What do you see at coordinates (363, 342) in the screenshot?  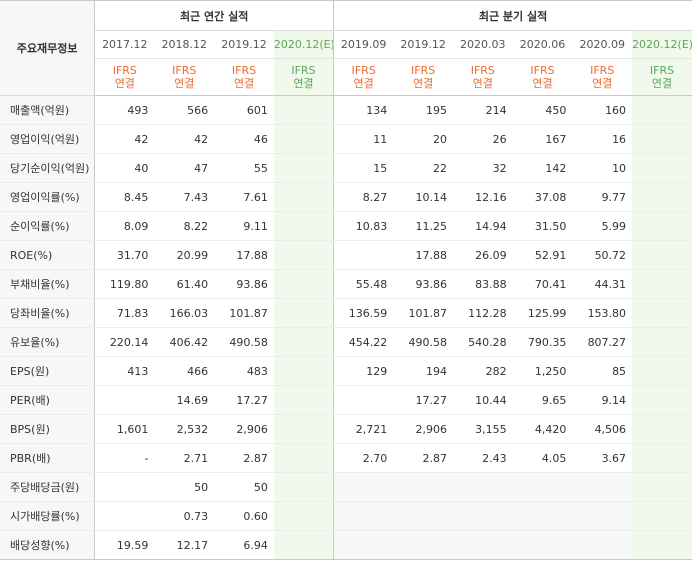 I see `value-cell: 454.22` at bounding box center [363, 342].